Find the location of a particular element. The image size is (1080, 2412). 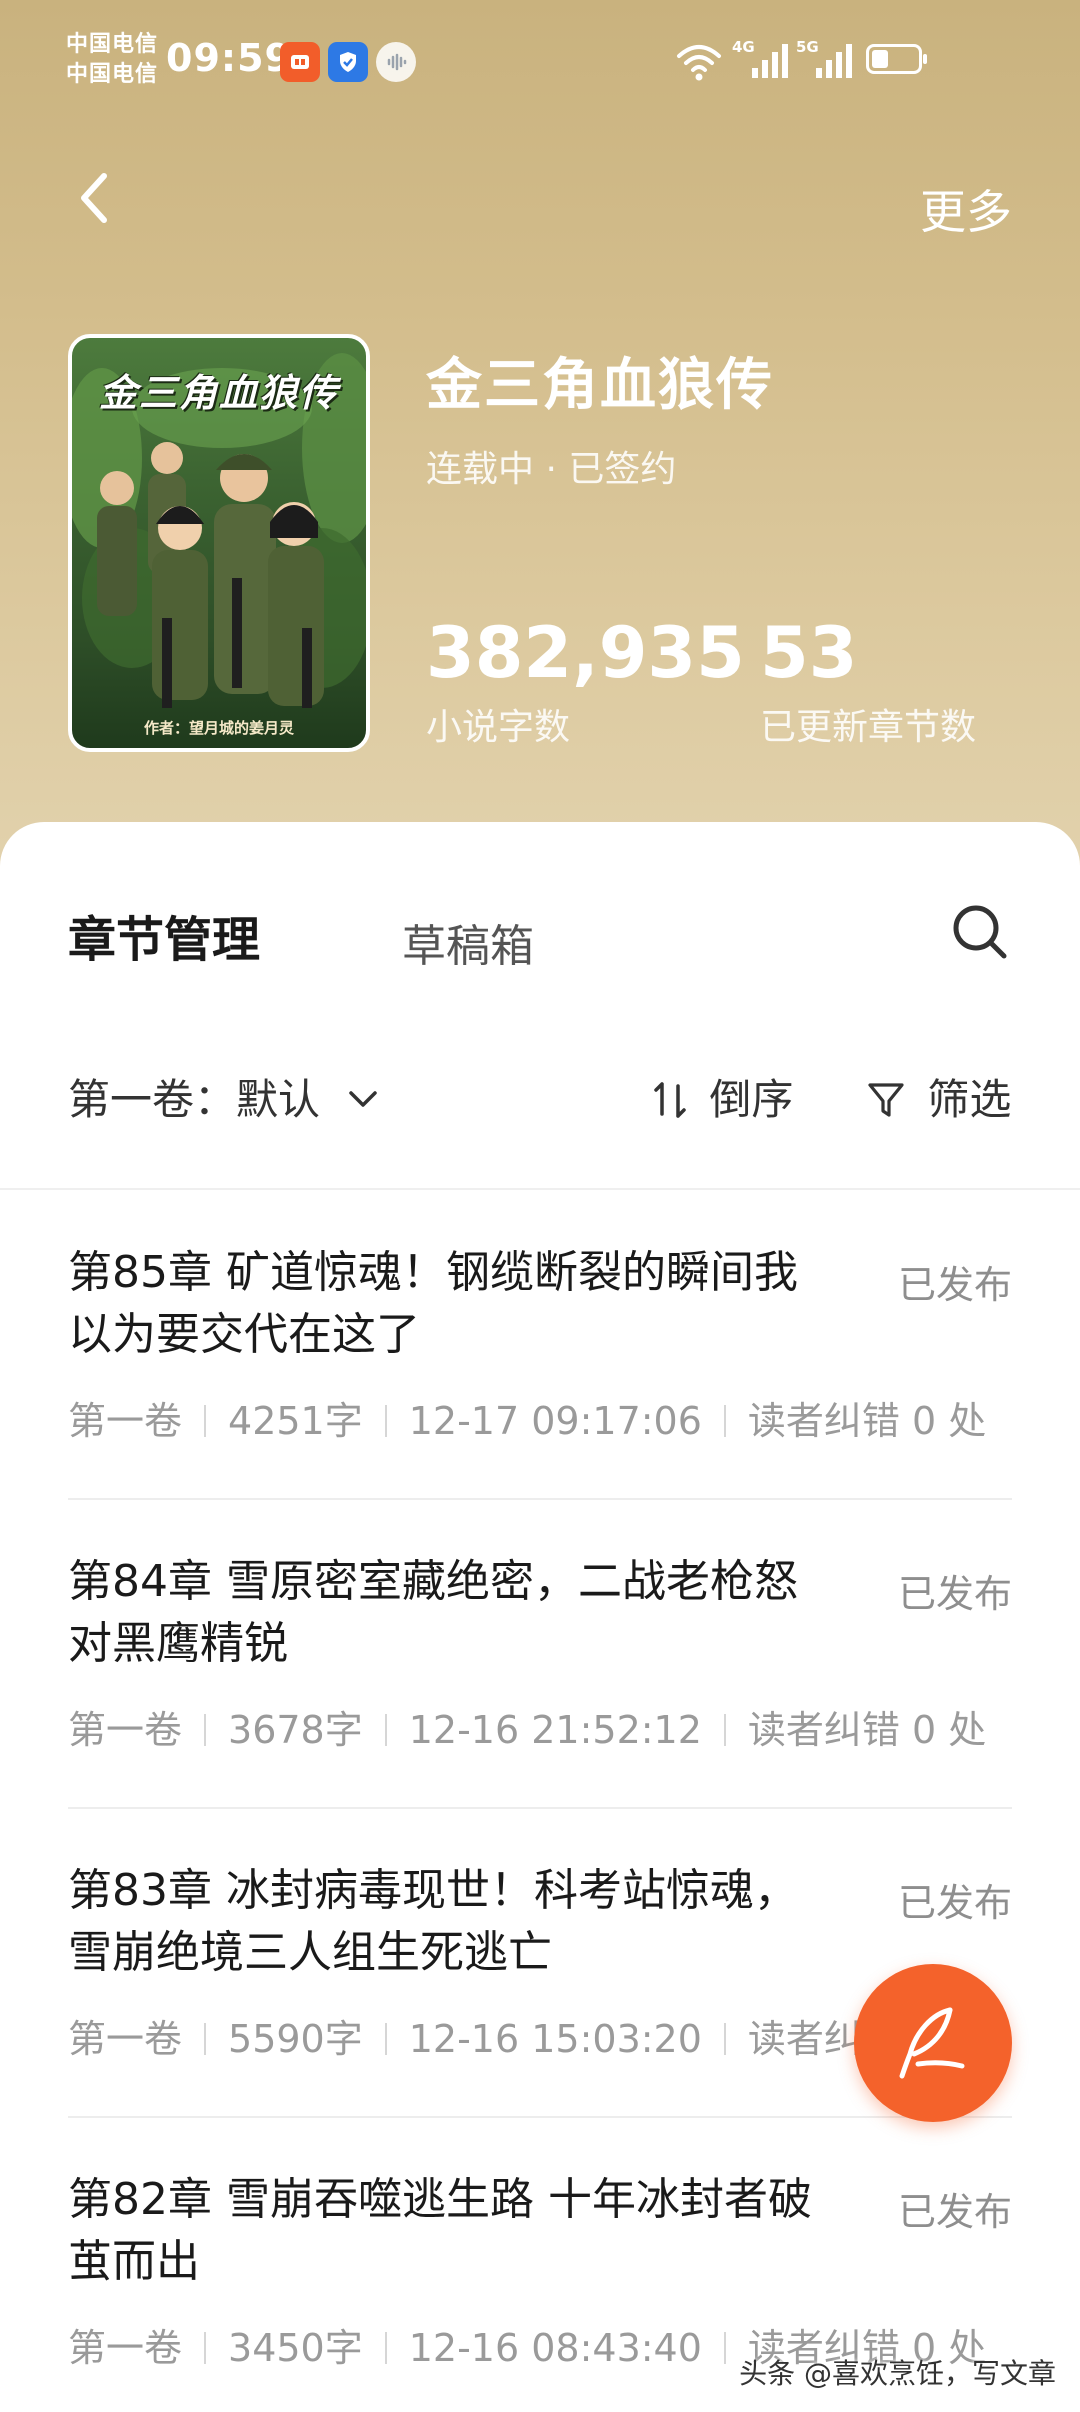

chapter-words: 3678字 is located at coordinates (295, 1730).